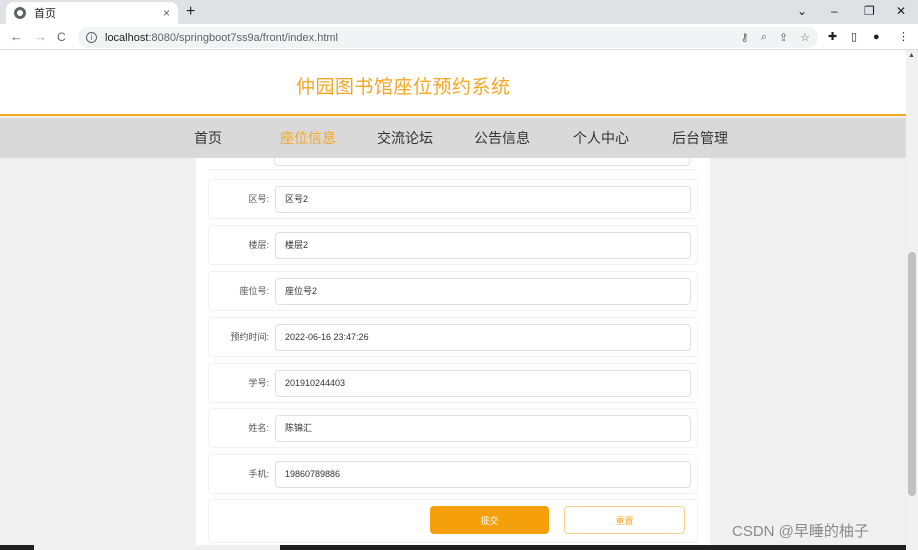 The height and width of the screenshot is (550, 918). I want to click on browser-menu-icon: ⋮, so click(903, 37).